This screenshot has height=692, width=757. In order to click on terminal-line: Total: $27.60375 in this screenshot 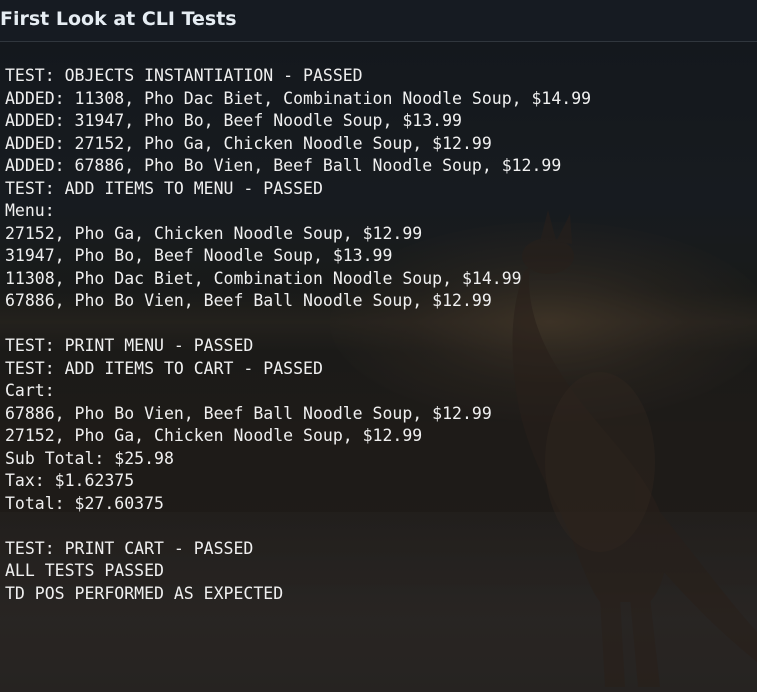, I will do `click(84, 503)`.